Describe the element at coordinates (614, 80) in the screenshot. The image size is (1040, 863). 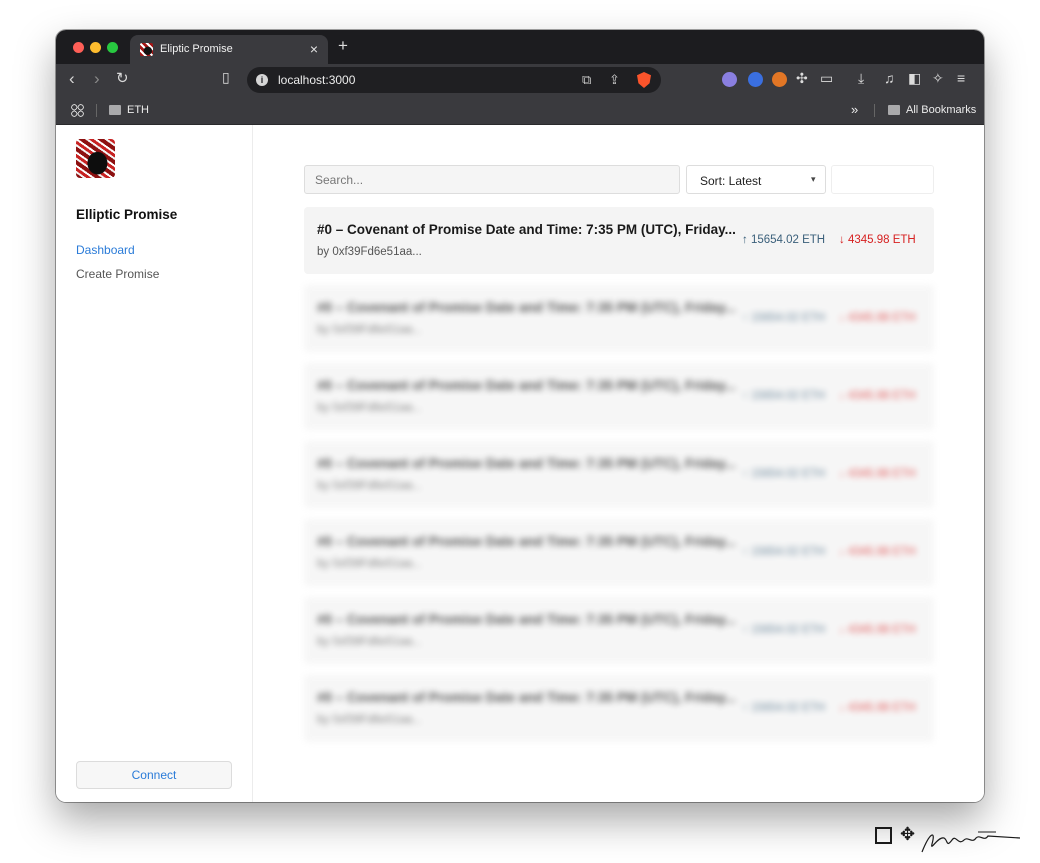
I see `share-icon: ⇪` at that location.